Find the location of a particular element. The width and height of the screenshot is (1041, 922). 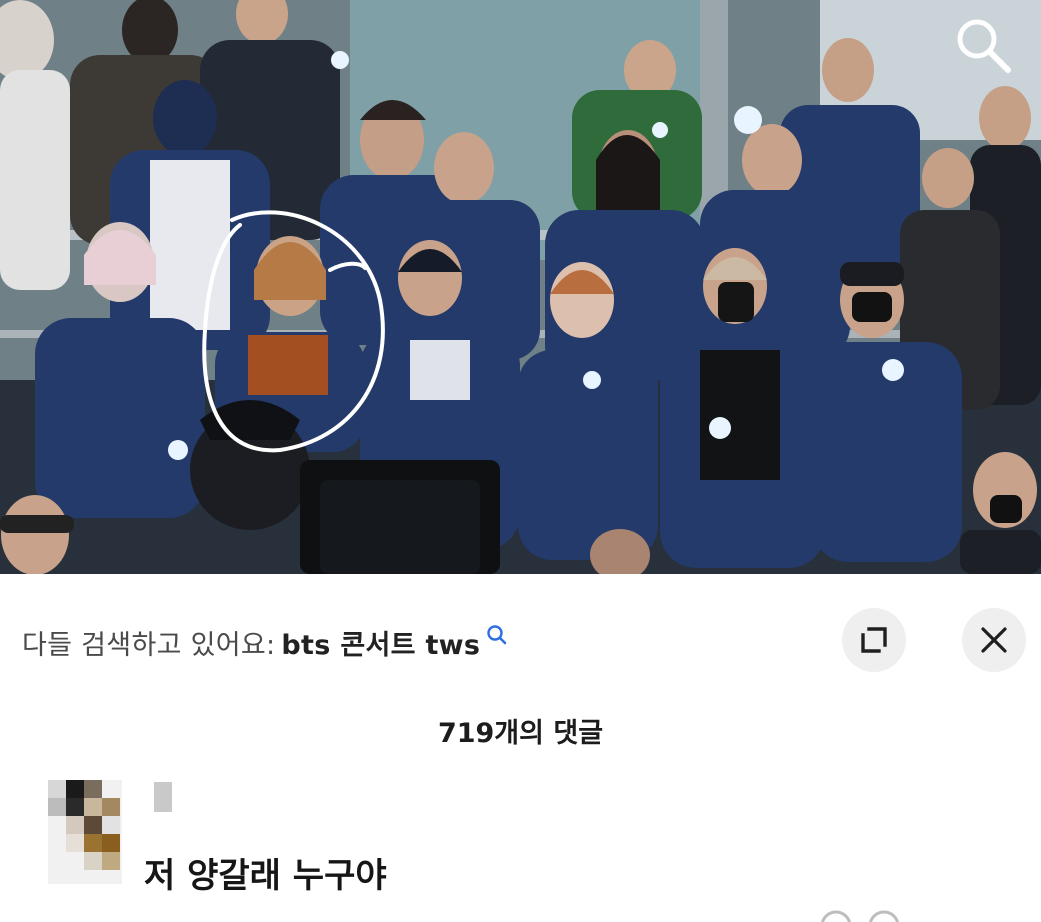

search-suggestion: 다들 검색하고 있어요: bts 콘서트 tws is located at coordinates (265, 642).